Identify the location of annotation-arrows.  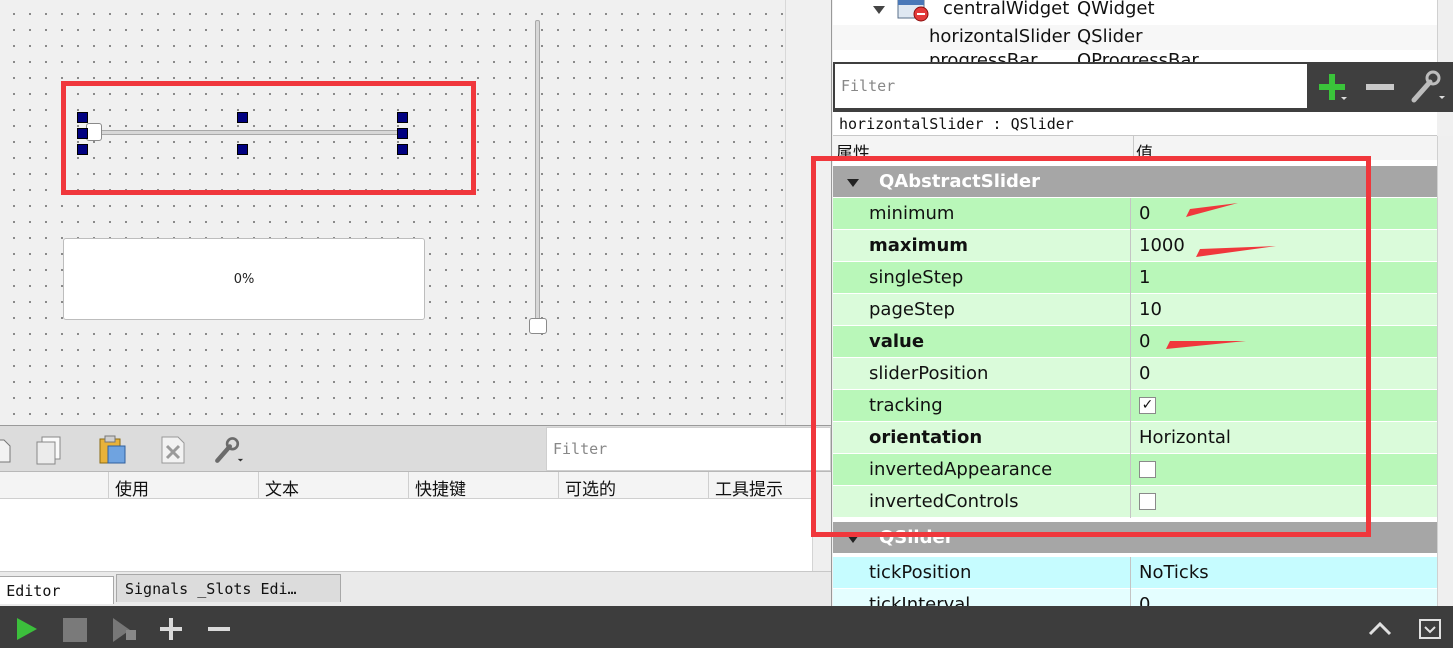
(1221, 276).